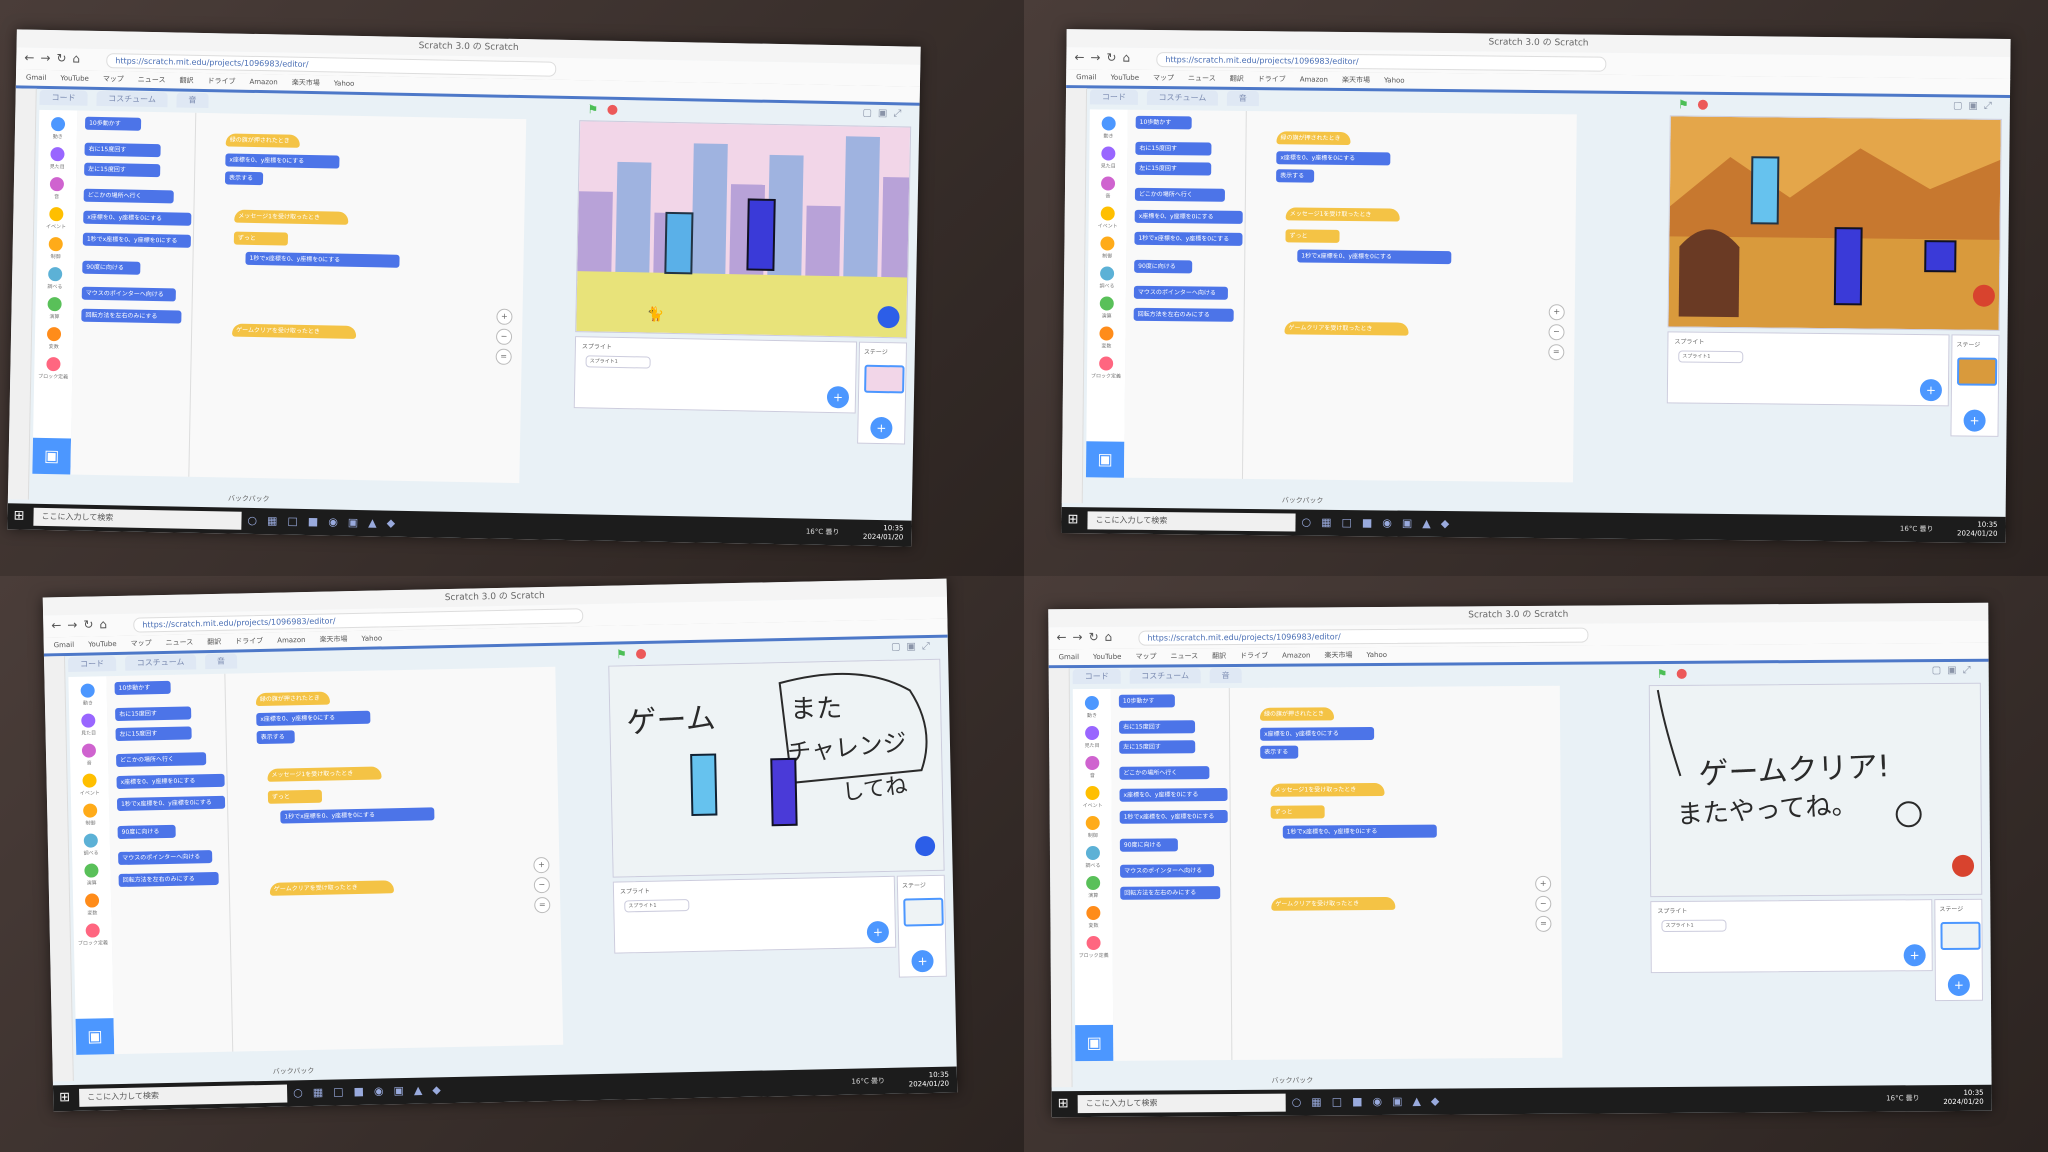 The width and height of the screenshot is (2048, 1152). What do you see at coordinates (1333, 903) in the screenshot?
I see `script-block: ゲームクリアを受け取ったとき` at bounding box center [1333, 903].